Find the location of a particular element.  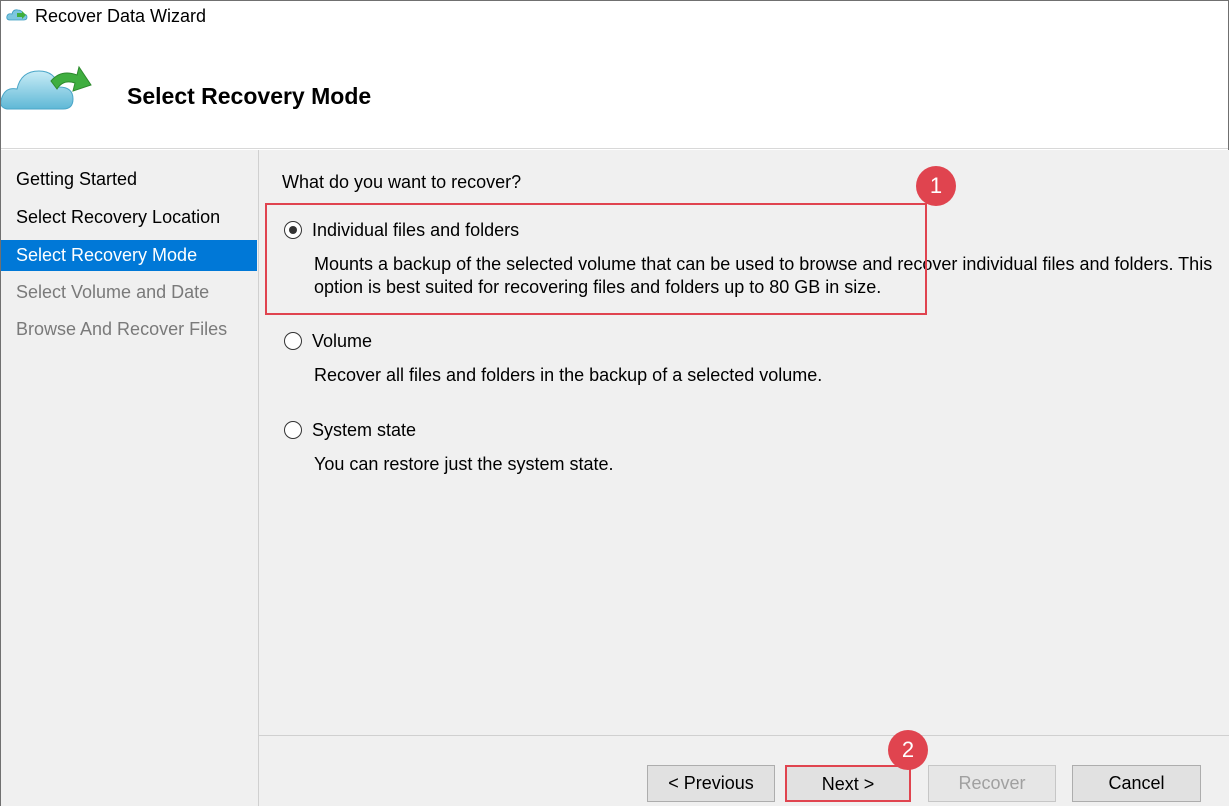

radio-volume is located at coordinates (293, 341).